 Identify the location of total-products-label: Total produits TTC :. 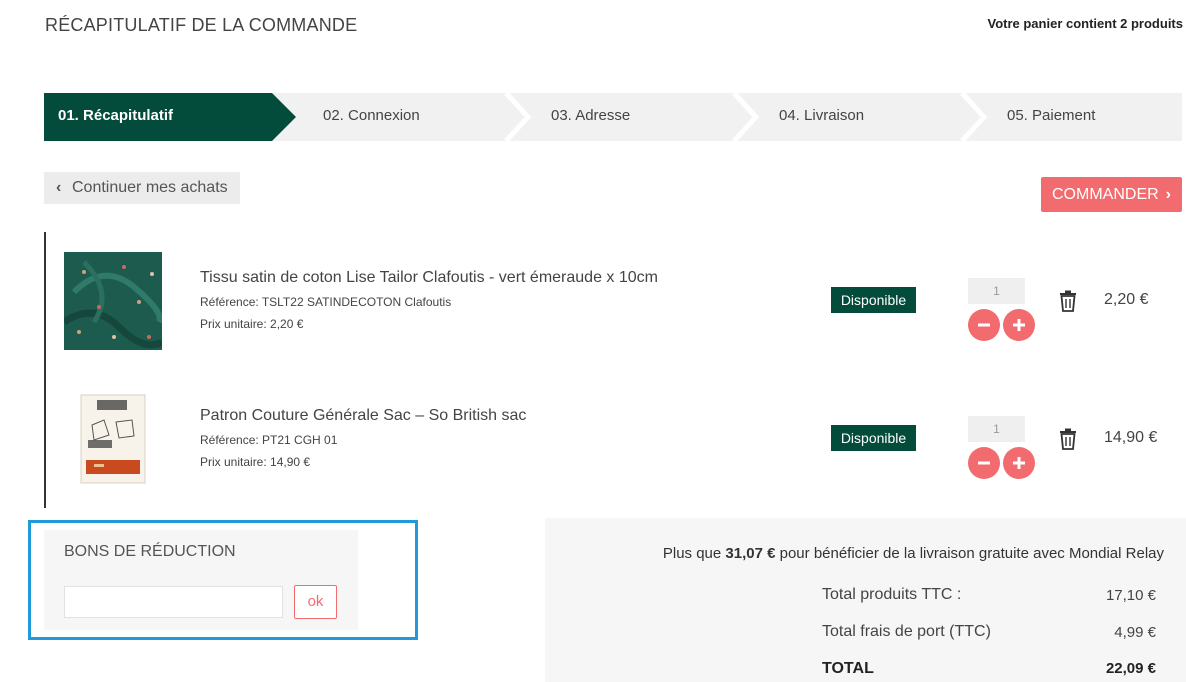
(892, 594).